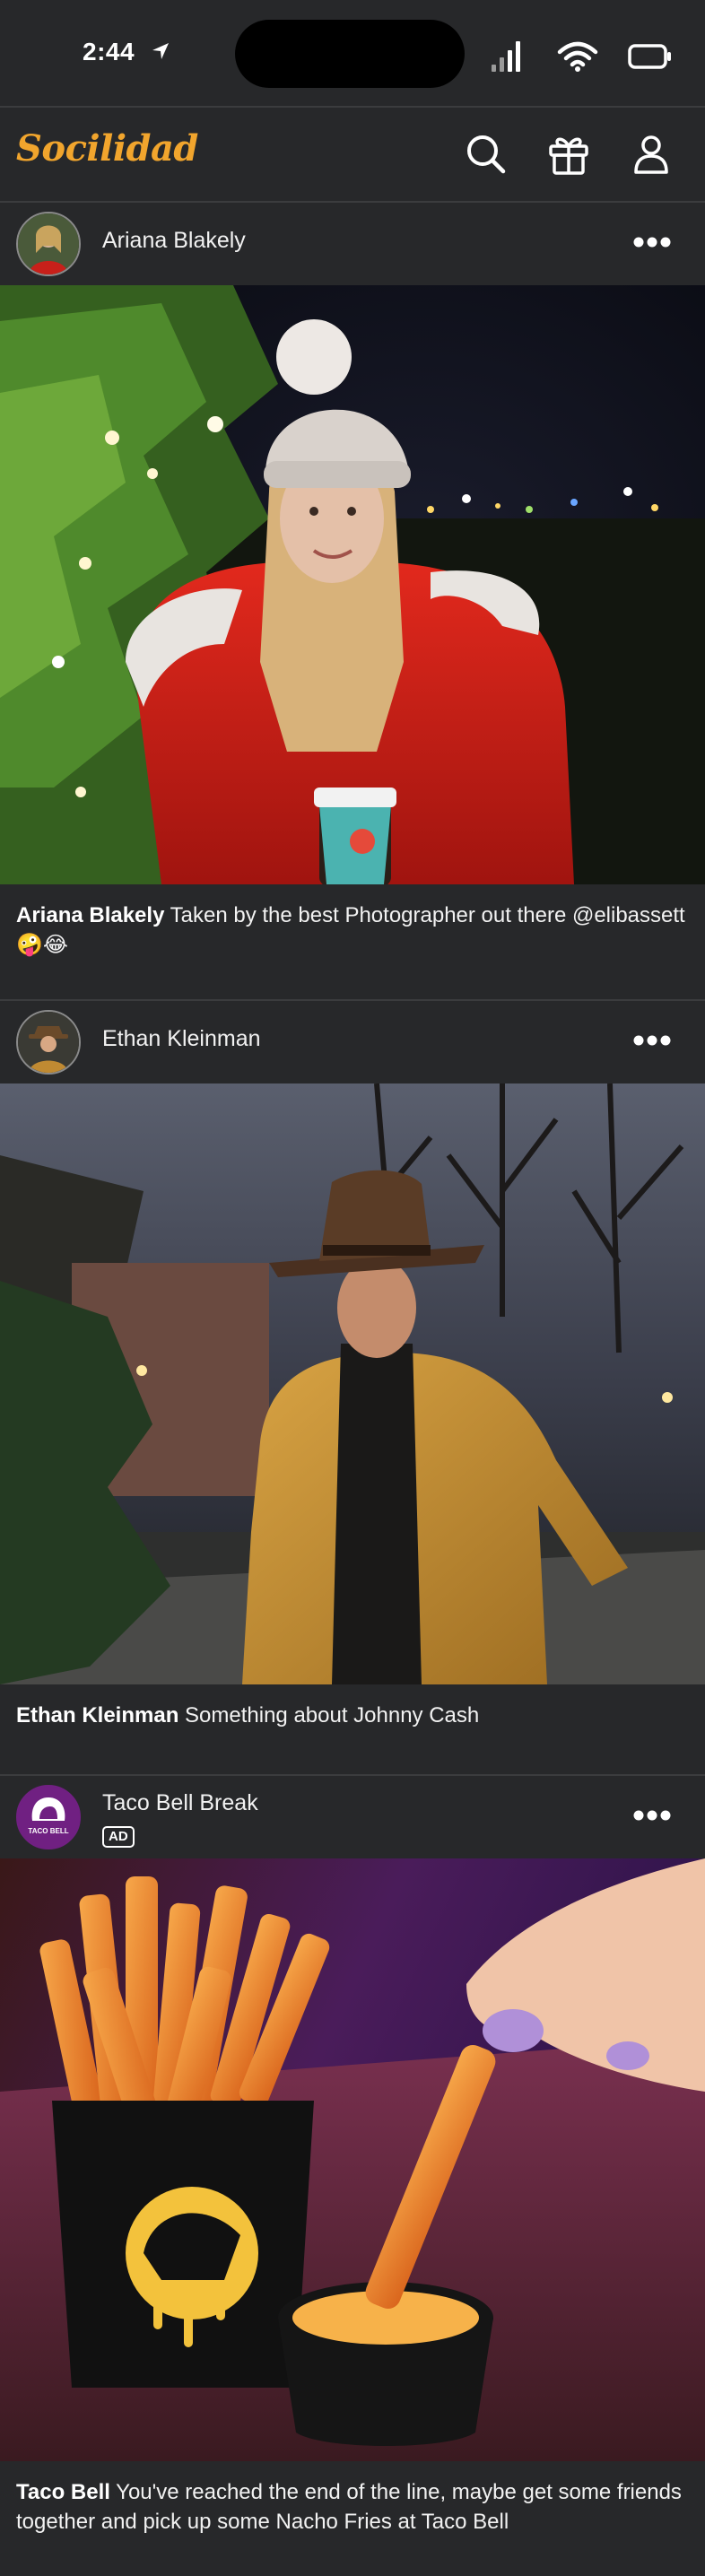 Image resolution: width=705 pixels, height=2576 pixels. I want to click on cellular-signal-icon, so click(506, 56).